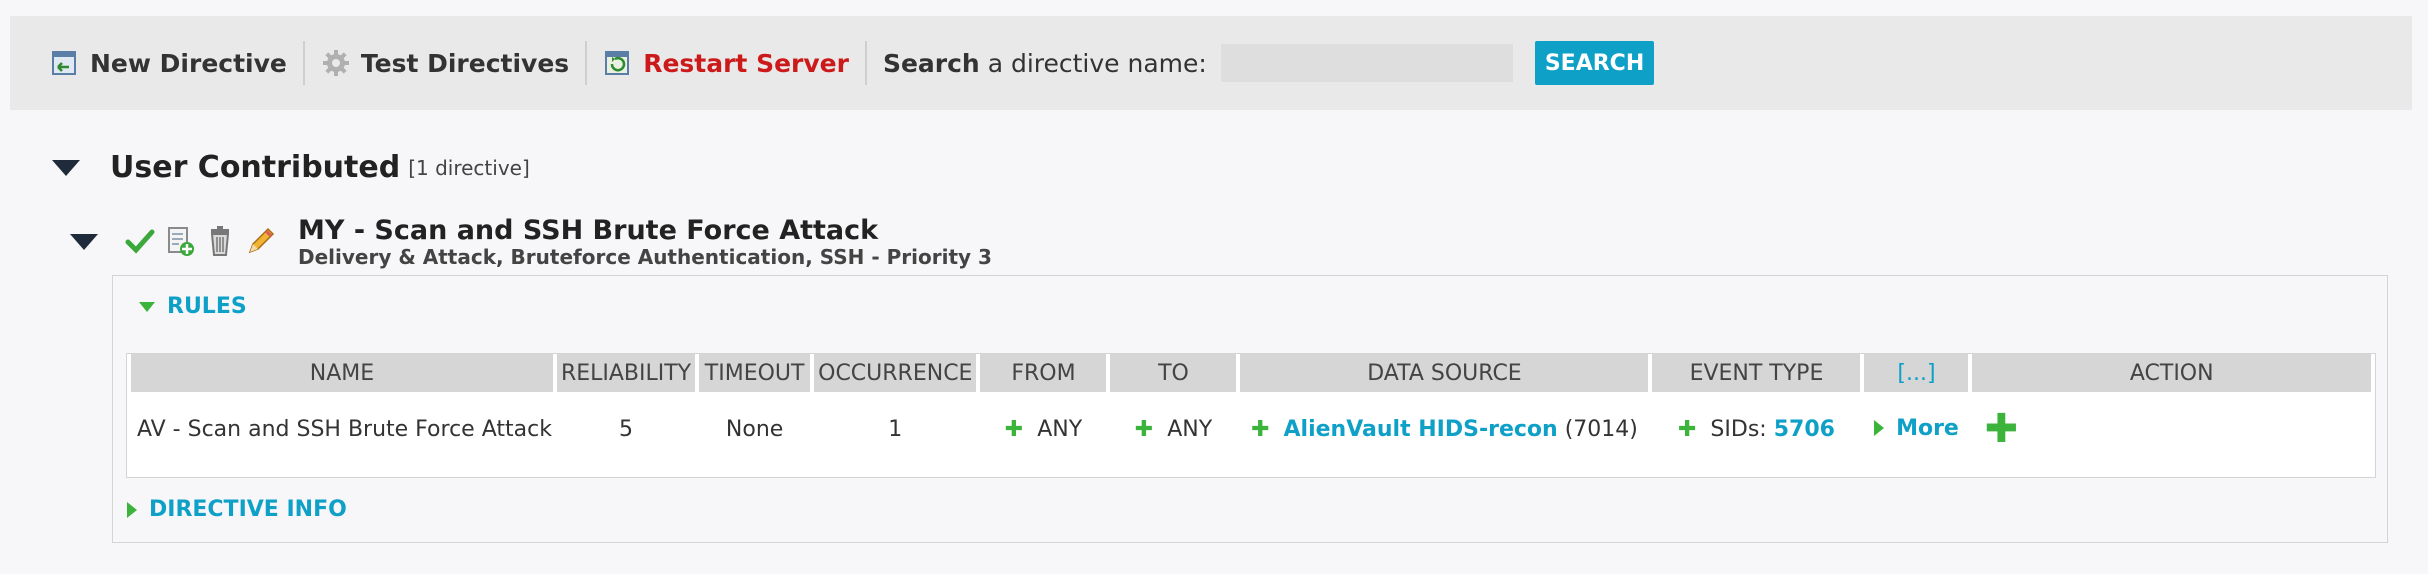 The height and width of the screenshot is (574, 2428). I want to click on gear-icon, so click(335, 63).